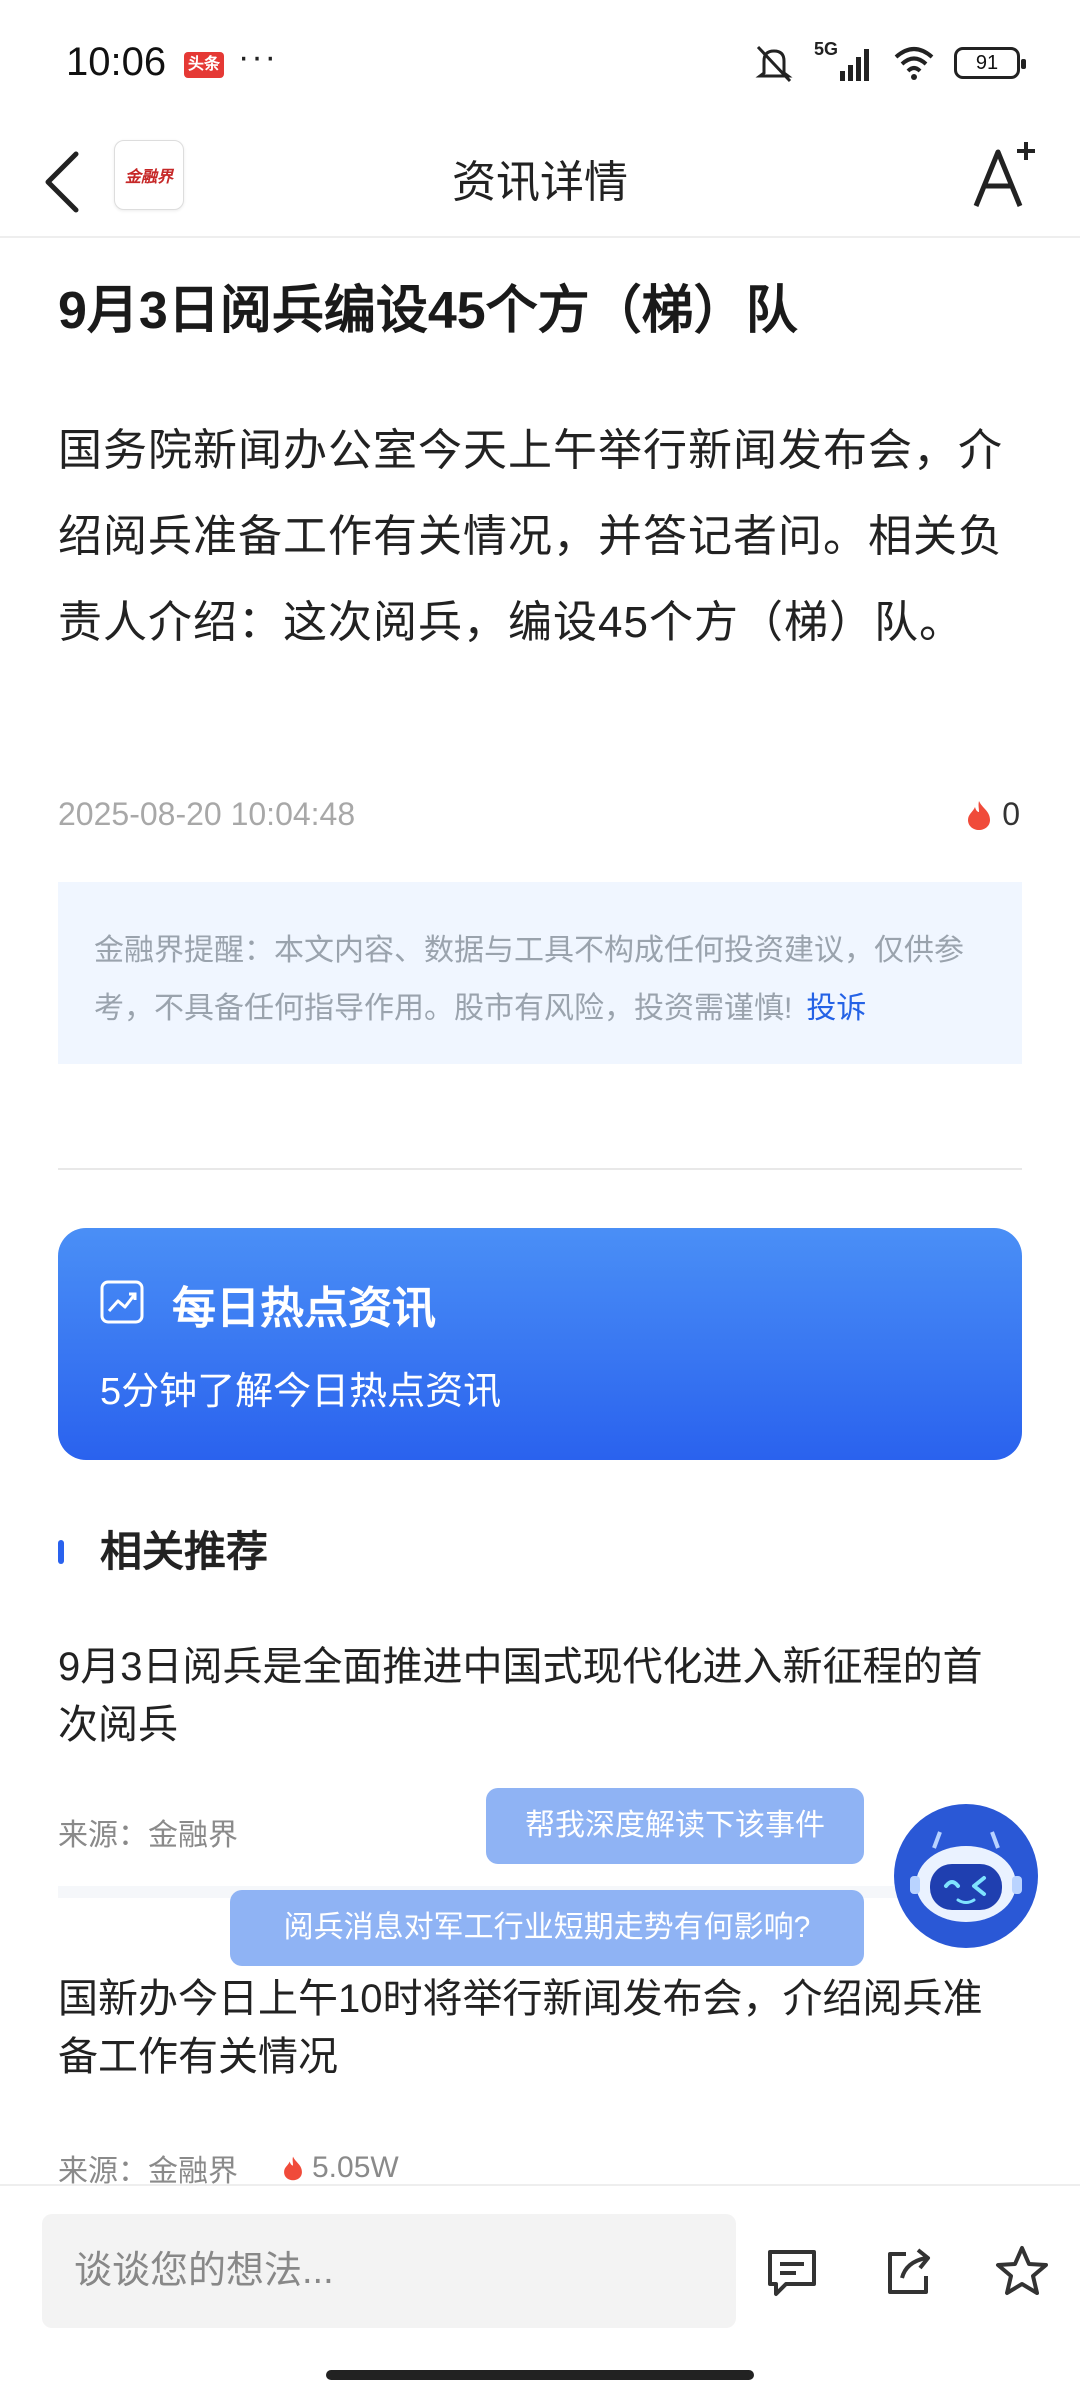 The image size is (1080, 2402). Describe the element at coordinates (908, 2272) in the screenshot. I see `share-icon` at that location.